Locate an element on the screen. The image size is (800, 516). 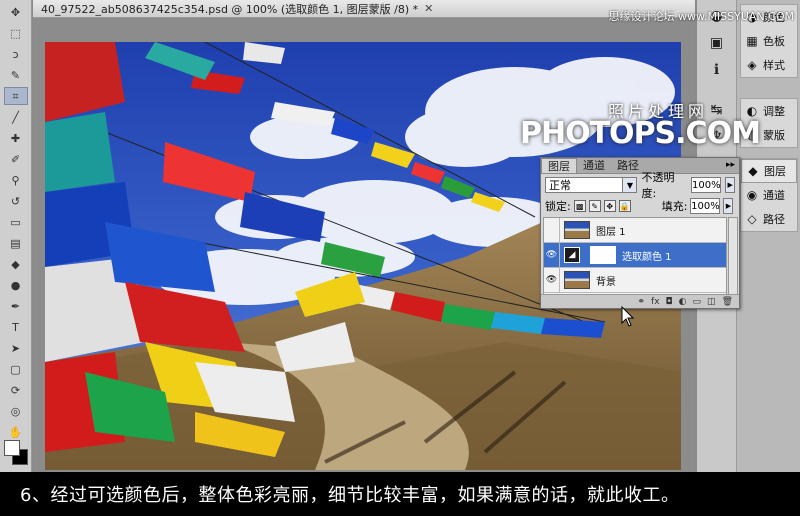
photops-logo-en: PHOTOPS.COM is located at coordinates (640, 133).